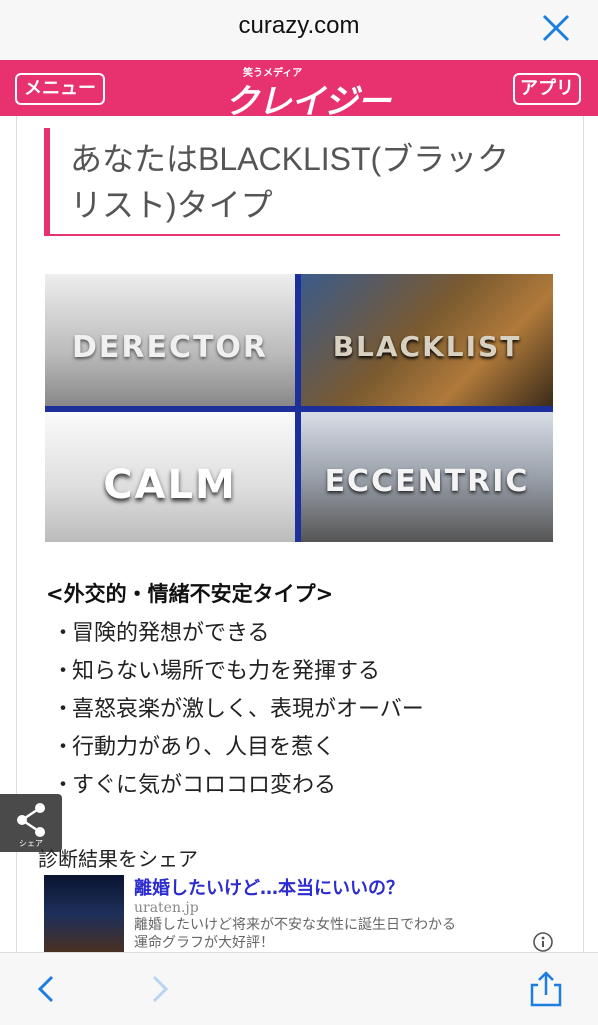 The width and height of the screenshot is (598, 1025). What do you see at coordinates (427, 346) in the screenshot?
I see `tile-label: BLACKLIST` at bounding box center [427, 346].